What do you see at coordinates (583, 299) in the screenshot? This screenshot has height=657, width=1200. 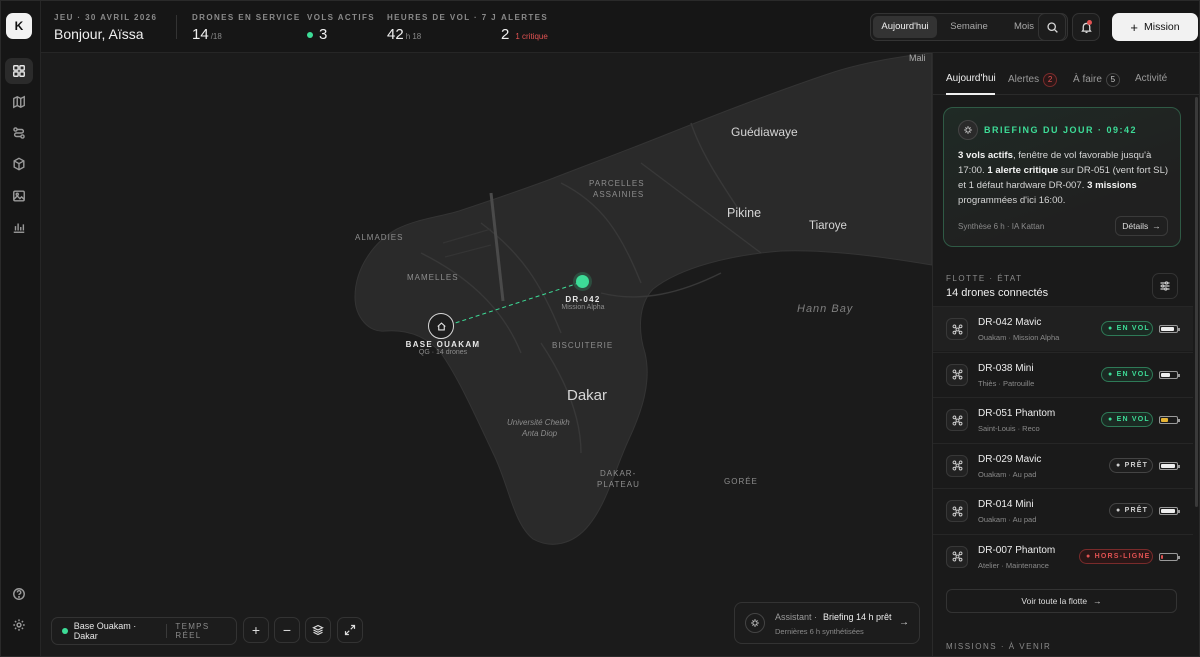 I see `drone-marker-title: DR-042` at bounding box center [583, 299].